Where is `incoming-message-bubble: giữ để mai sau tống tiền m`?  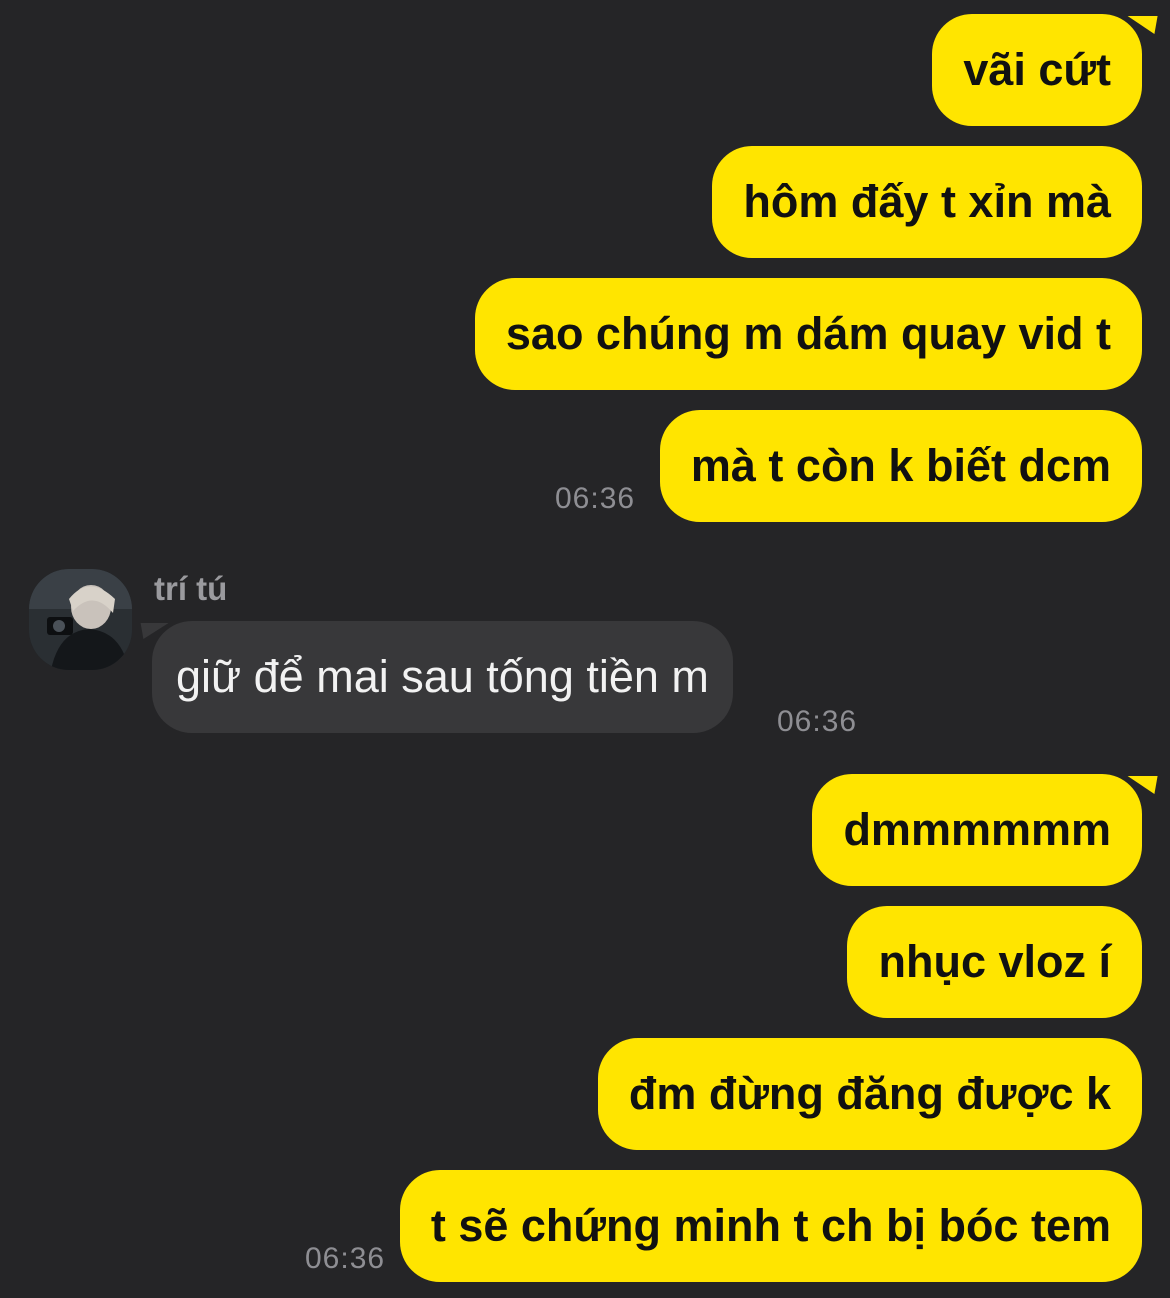
incoming-message-bubble: giữ để mai sau tống tiền m is located at coordinates (442, 677).